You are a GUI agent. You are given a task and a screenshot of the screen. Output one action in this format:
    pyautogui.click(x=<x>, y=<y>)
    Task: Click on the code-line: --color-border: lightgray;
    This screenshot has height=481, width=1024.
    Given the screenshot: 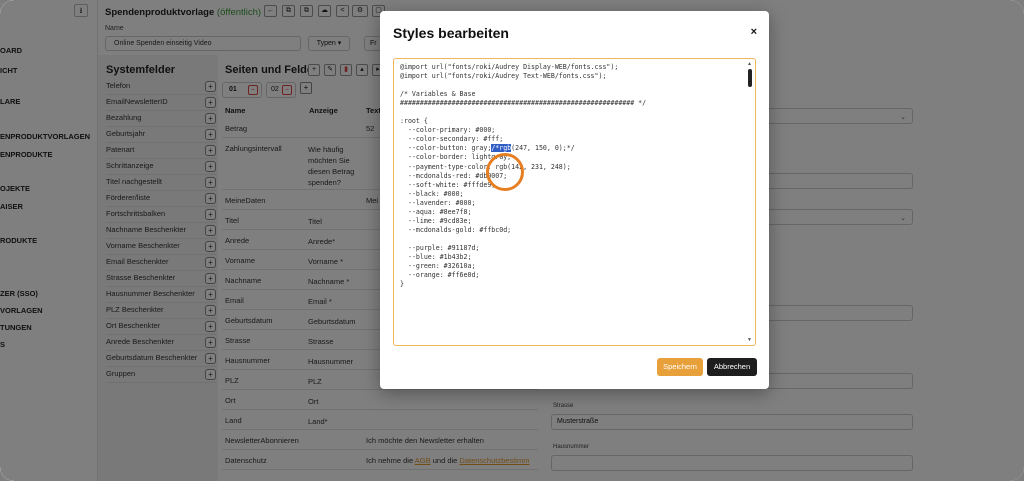 What is the action you would take?
    pyautogui.click(x=570, y=157)
    